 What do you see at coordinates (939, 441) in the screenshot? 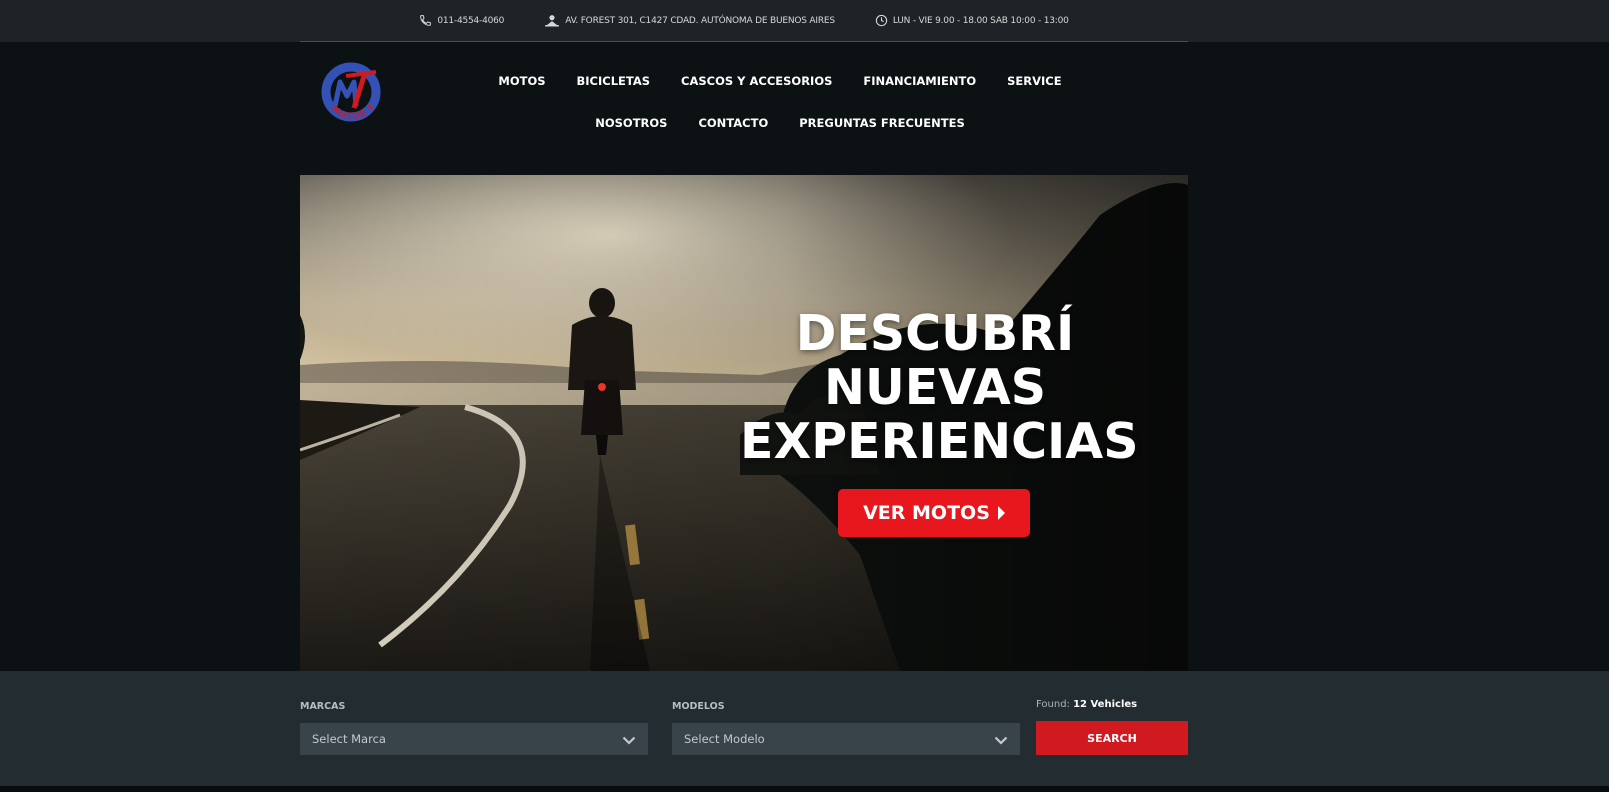
I see `hero-heading-line-3: EXPERIENCIAS` at bounding box center [939, 441].